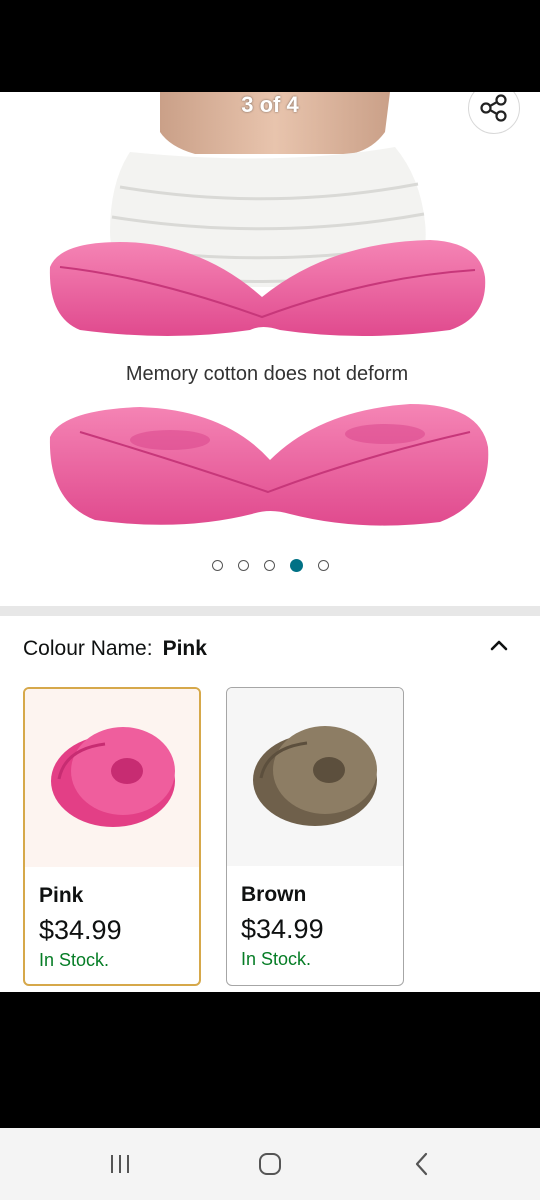 This screenshot has width=540, height=1200. I want to click on brown-cushion-image, so click(315, 776).